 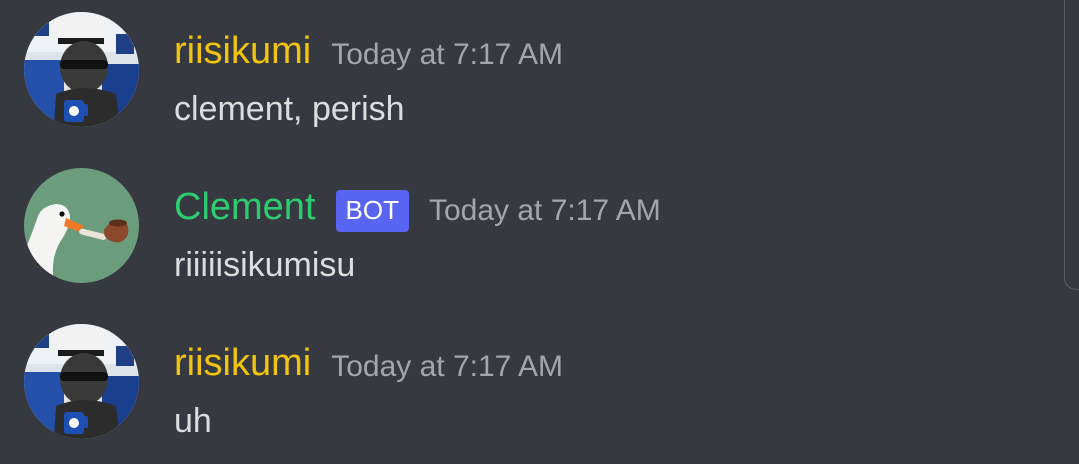 I want to click on message-content: riiiiisikumisu, so click(x=265, y=265).